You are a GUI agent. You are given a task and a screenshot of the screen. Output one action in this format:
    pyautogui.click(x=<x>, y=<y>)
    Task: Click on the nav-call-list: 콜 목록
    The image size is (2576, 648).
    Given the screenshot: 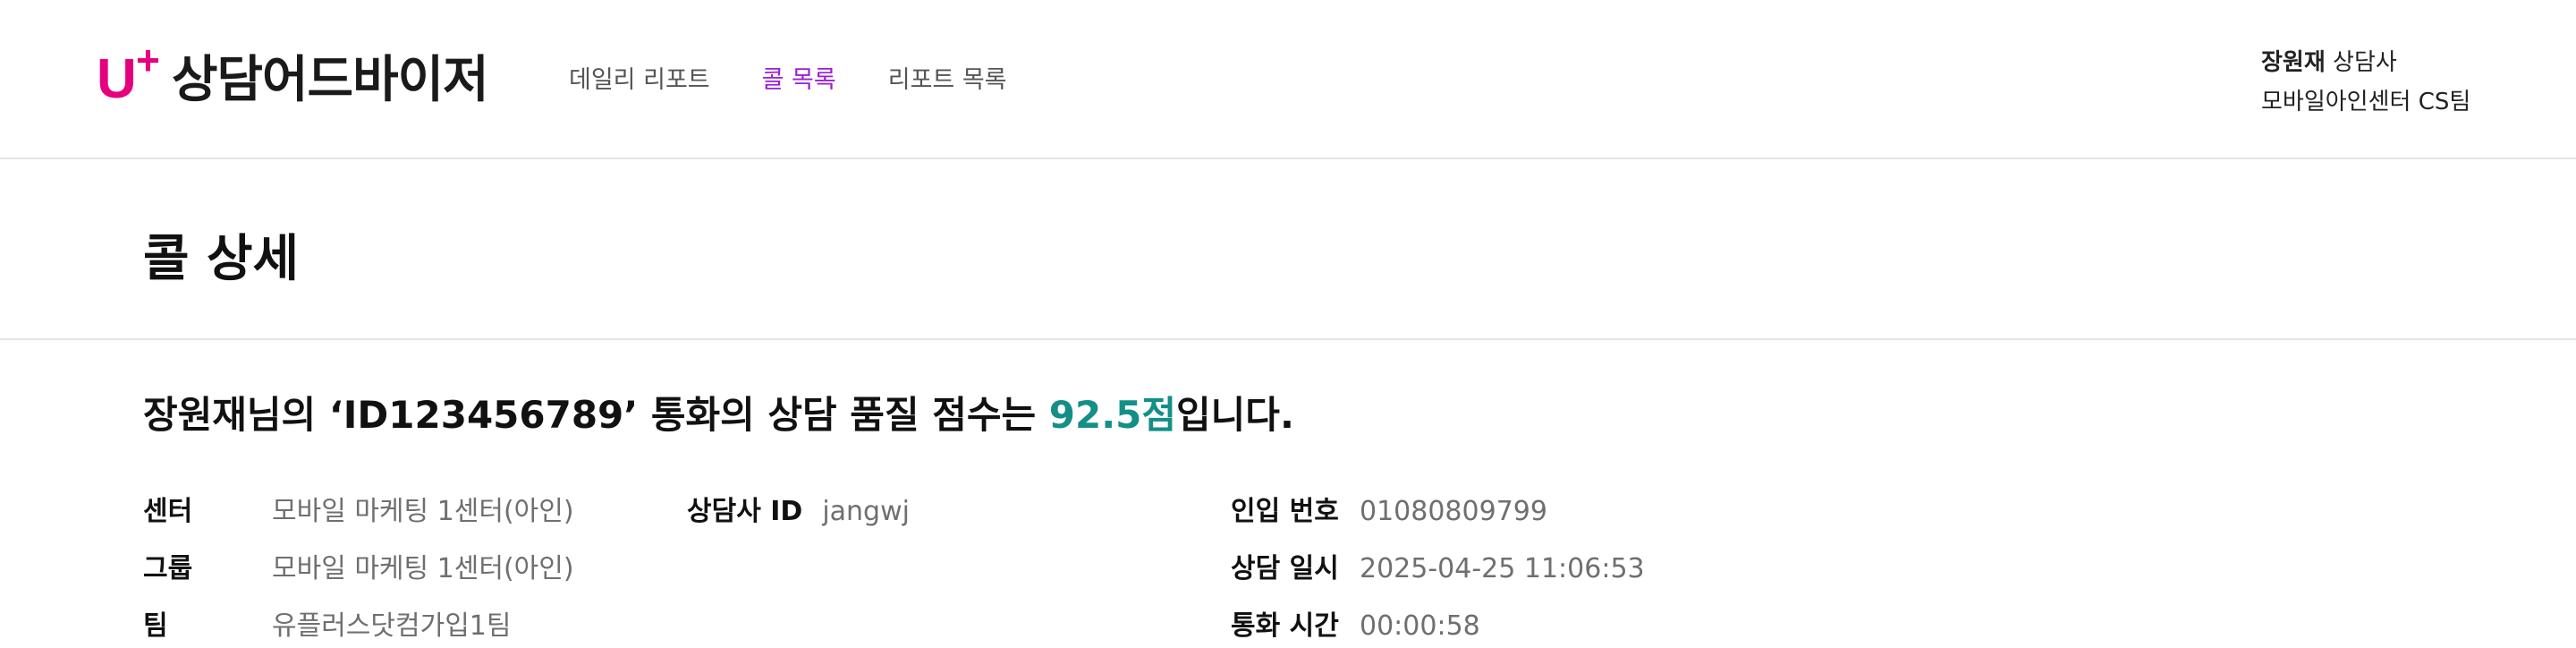 What is the action you would take?
    pyautogui.click(x=799, y=81)
    